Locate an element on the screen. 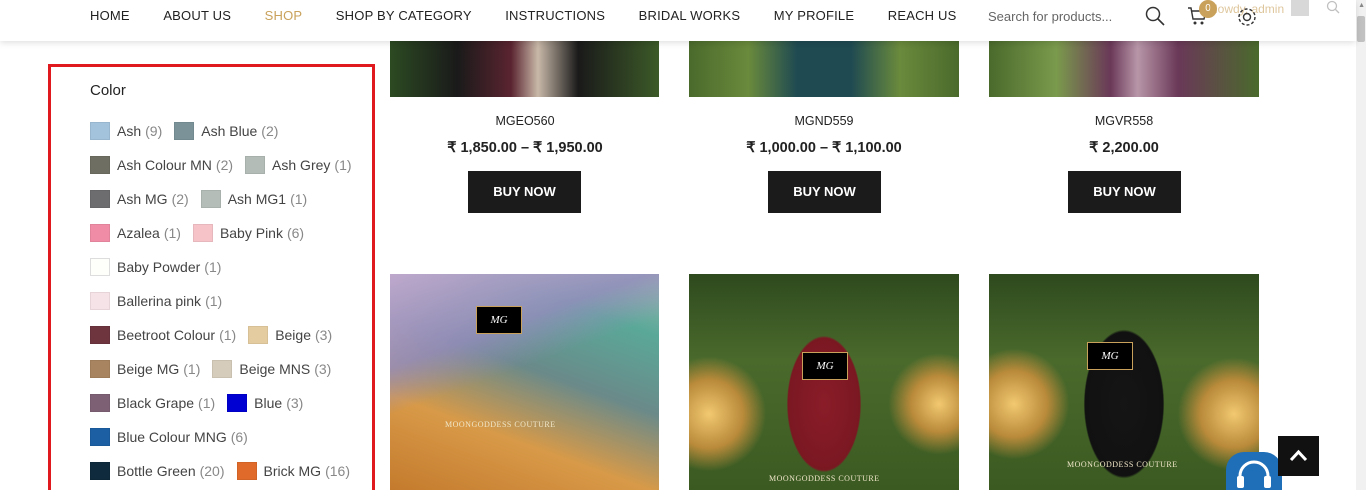 The width and height of the screenshot is (1366, 495). gear-icon is located at coordinates (1247, 17).